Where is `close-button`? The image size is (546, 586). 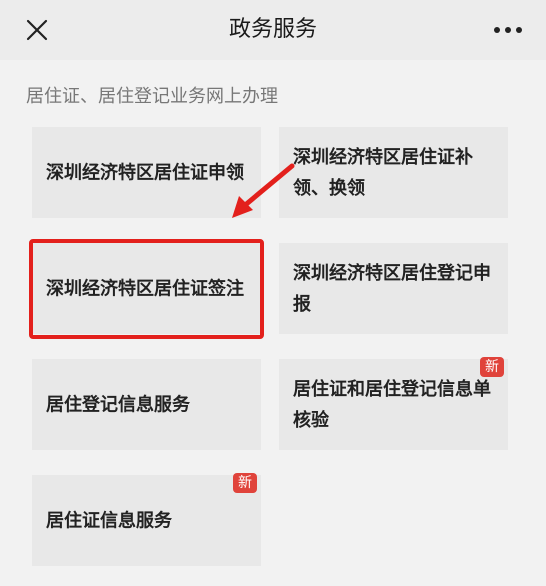 close-button is located at coordinates (37, 30).